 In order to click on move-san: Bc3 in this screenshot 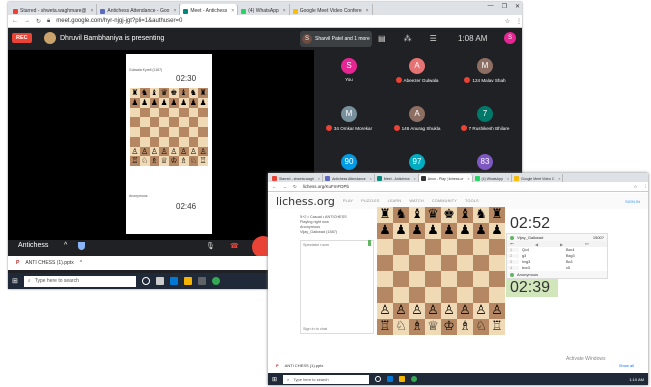, I will do `click(585, 262)`.